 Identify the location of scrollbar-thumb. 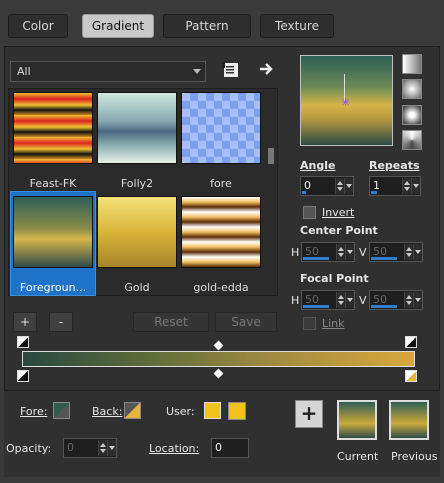
(271, 156).